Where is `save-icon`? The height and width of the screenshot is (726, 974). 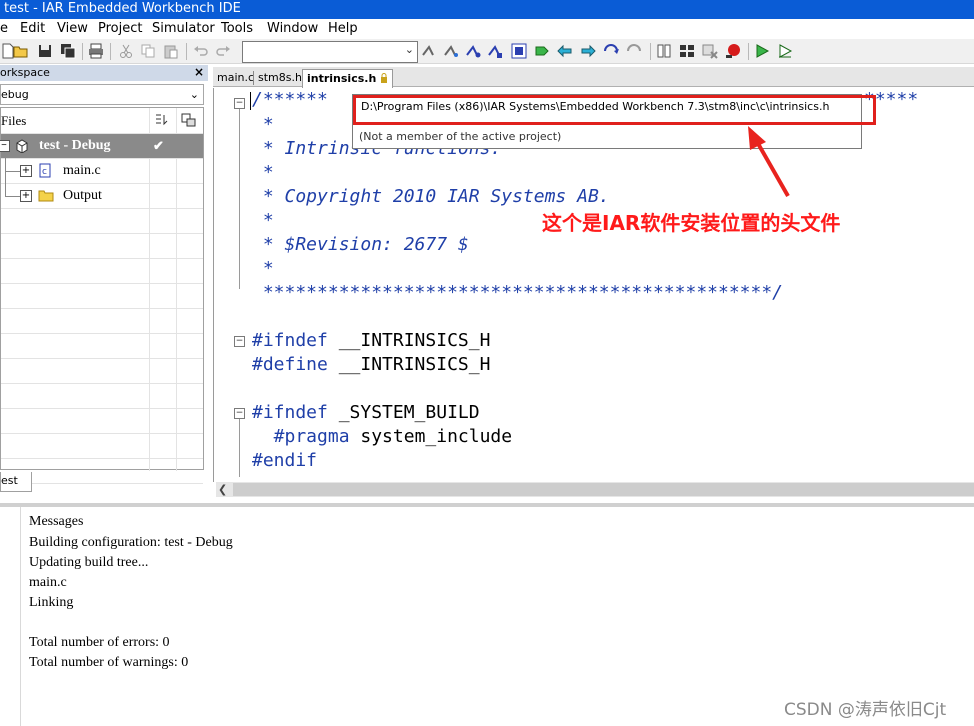 save-icon is located at coordinates (45, 51).